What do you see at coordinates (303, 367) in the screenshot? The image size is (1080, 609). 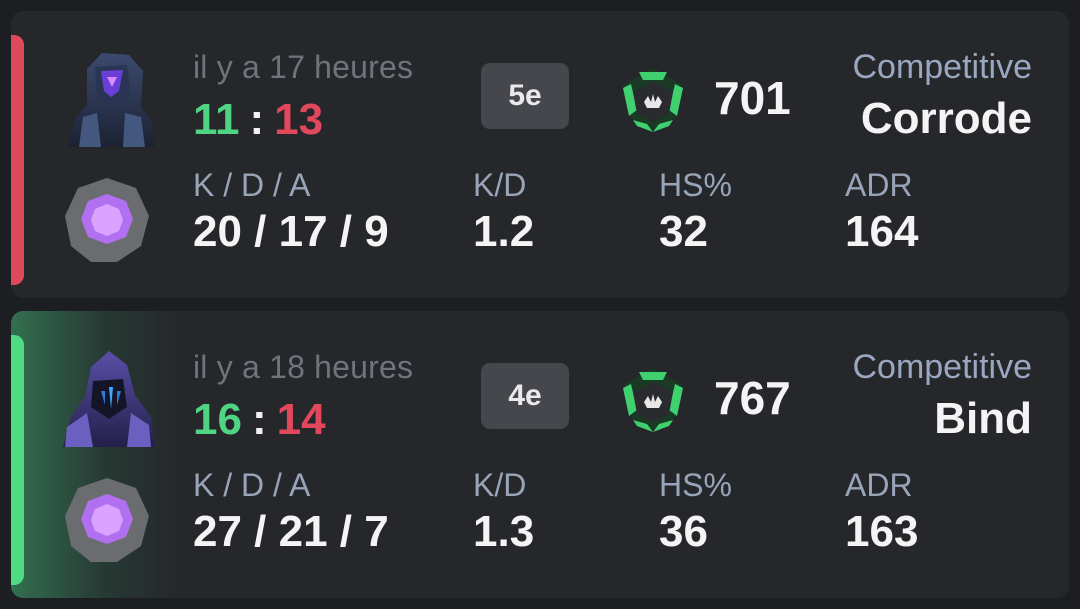 I see `match-time-ago: il y a 18 heures` at bounding box center [303, 367].